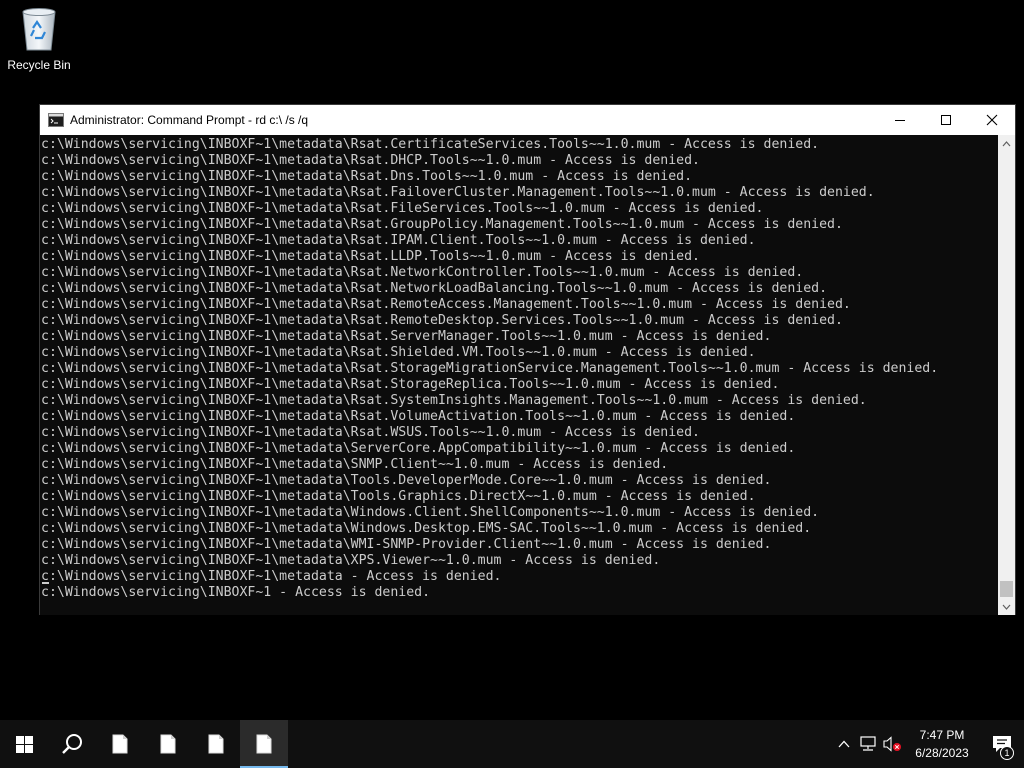  I want to click on scroll-down-button, so click(1006, 606).